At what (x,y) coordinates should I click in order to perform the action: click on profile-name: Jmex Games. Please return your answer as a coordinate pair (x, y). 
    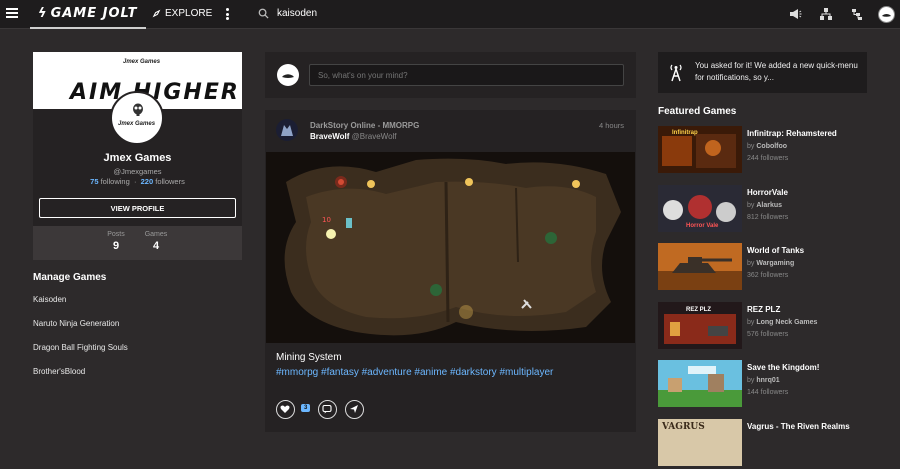
    Looking at the image, I should click on (137, 158).